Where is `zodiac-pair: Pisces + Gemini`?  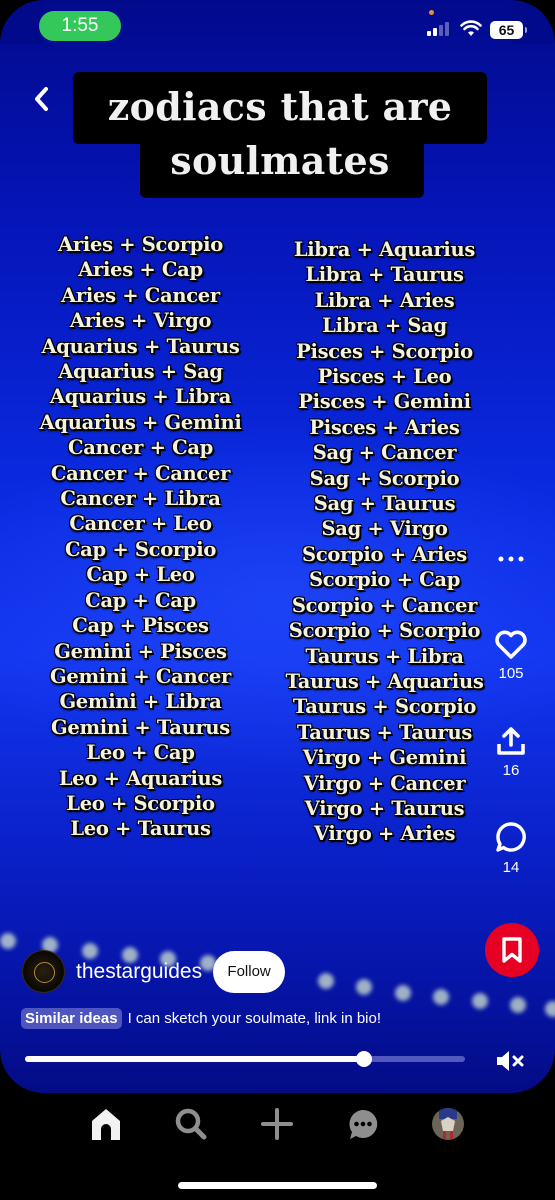
zodiac-pair: Pisces + Gemini is located at coordinates (384, 402).